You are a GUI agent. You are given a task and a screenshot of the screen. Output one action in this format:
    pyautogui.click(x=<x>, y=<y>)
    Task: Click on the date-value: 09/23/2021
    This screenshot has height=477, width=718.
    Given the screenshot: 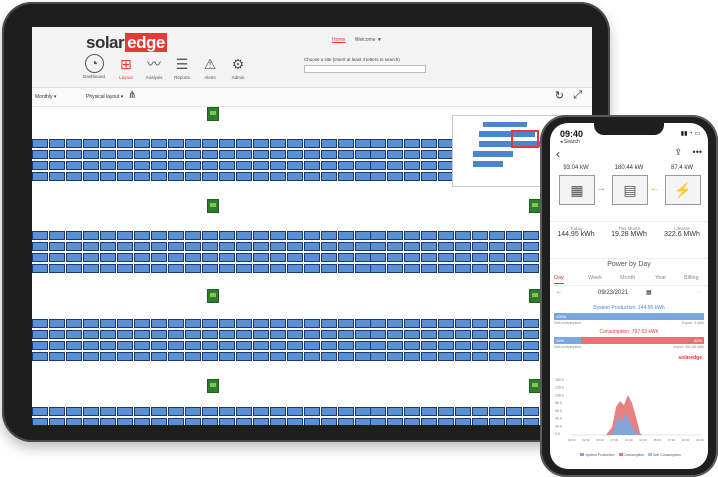 What is the action you would take?
    pyautogui.click(x=613, y=293)
    